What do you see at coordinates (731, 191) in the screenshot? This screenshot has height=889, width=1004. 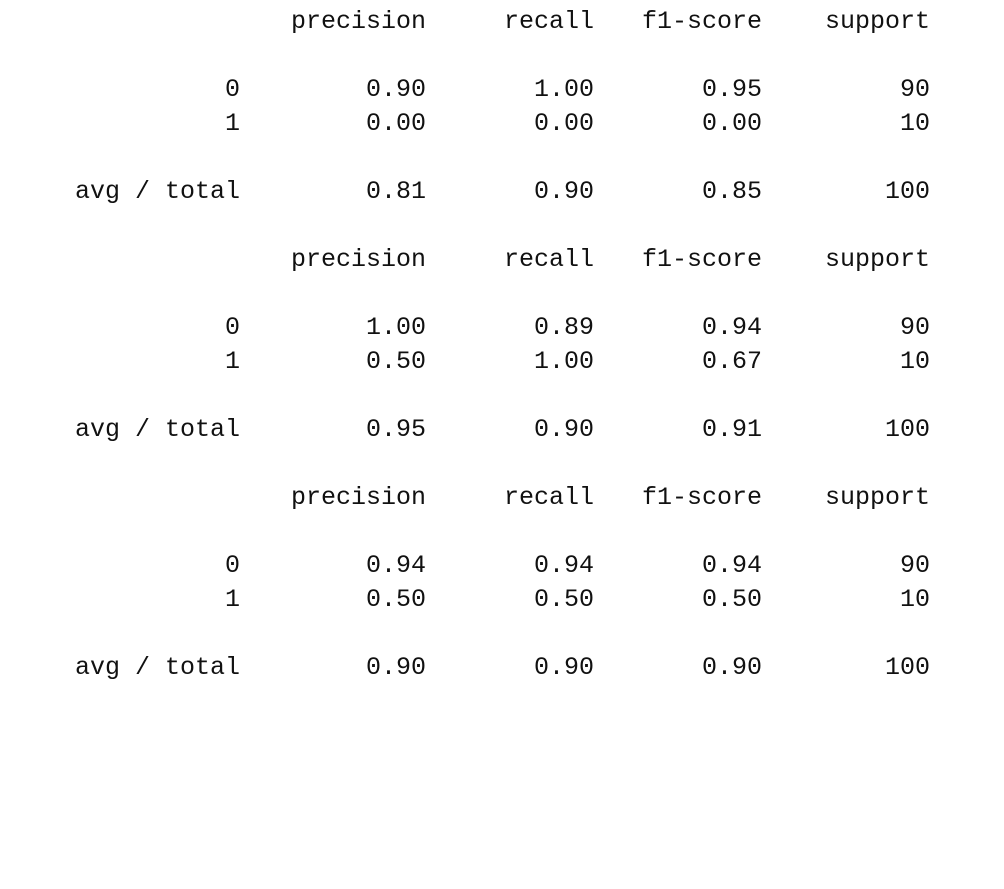 I see `f1-score-value: 0.85` at bounding box center [731, 191].